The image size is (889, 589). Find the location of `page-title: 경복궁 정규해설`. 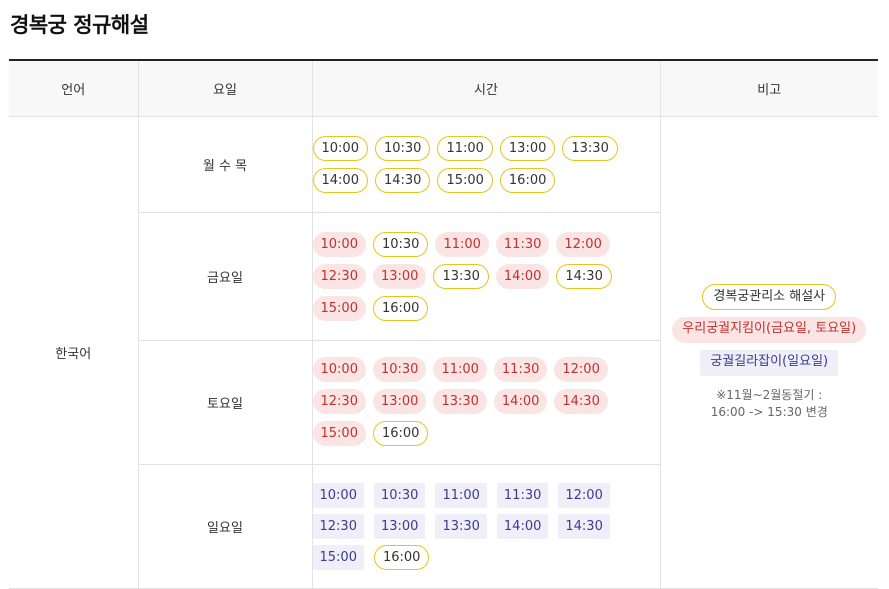

page-title: 경복궁 정규해설 is located at coordinates (79, 25).